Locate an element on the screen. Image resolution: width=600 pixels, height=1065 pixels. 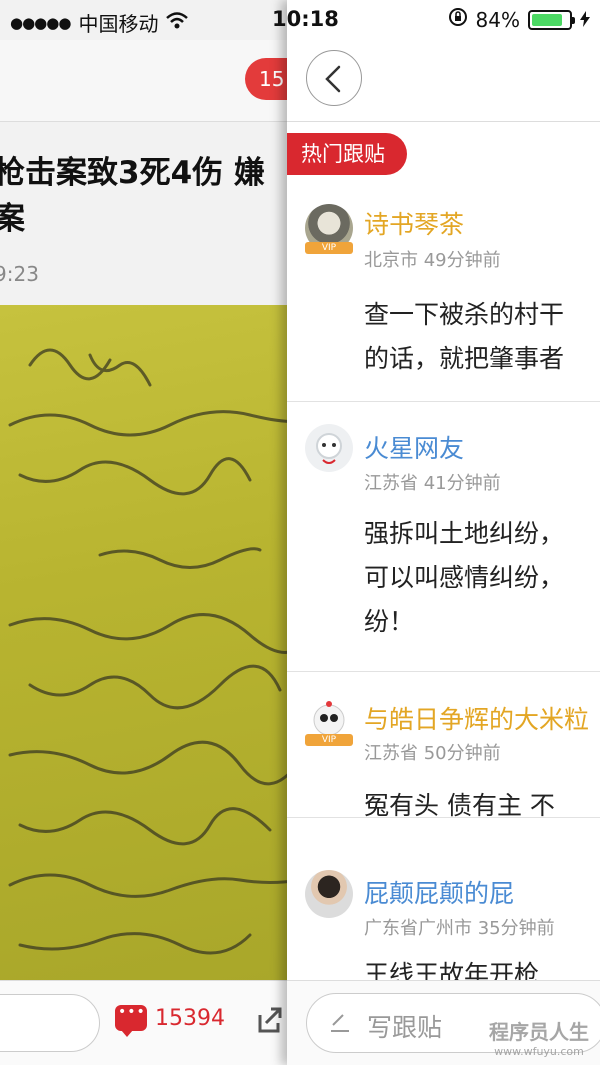
comment-count-button: 15394 is located at coordinates (170, 1020).